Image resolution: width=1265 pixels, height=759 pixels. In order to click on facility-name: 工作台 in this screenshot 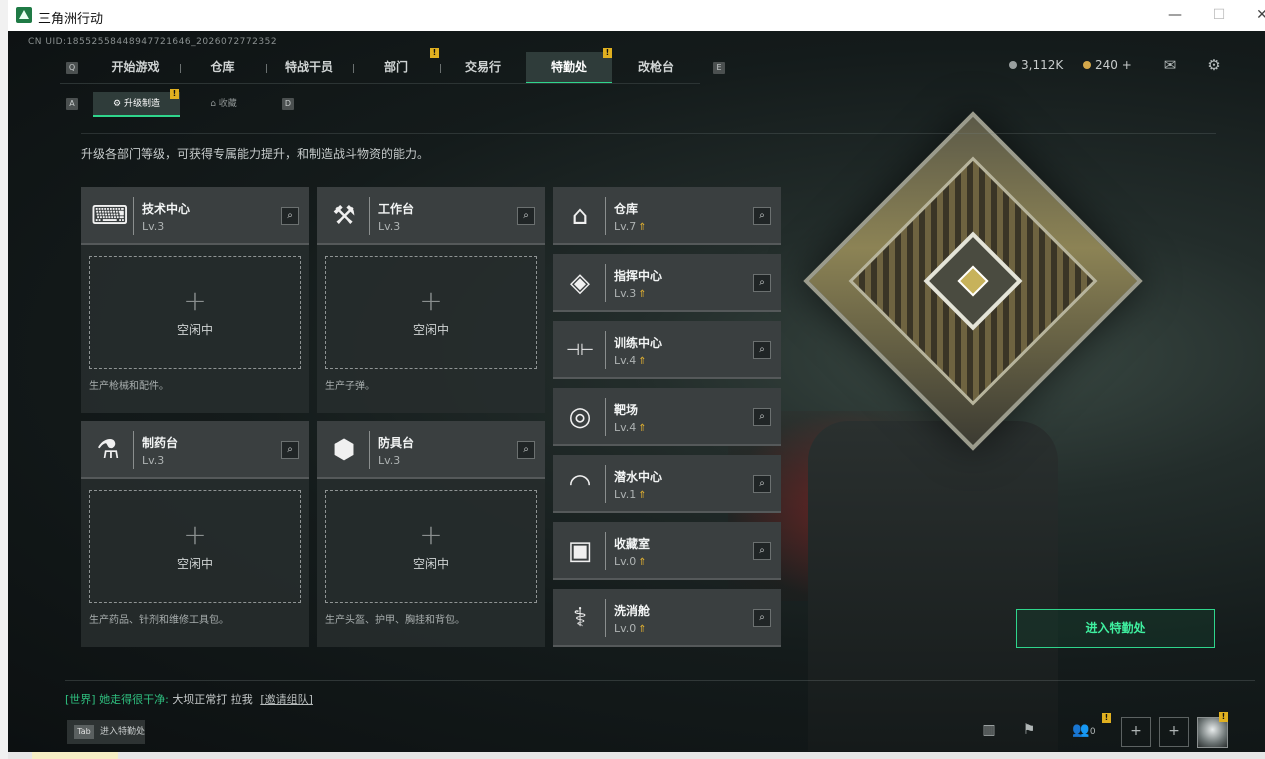, I will do `click(396, 209)`.